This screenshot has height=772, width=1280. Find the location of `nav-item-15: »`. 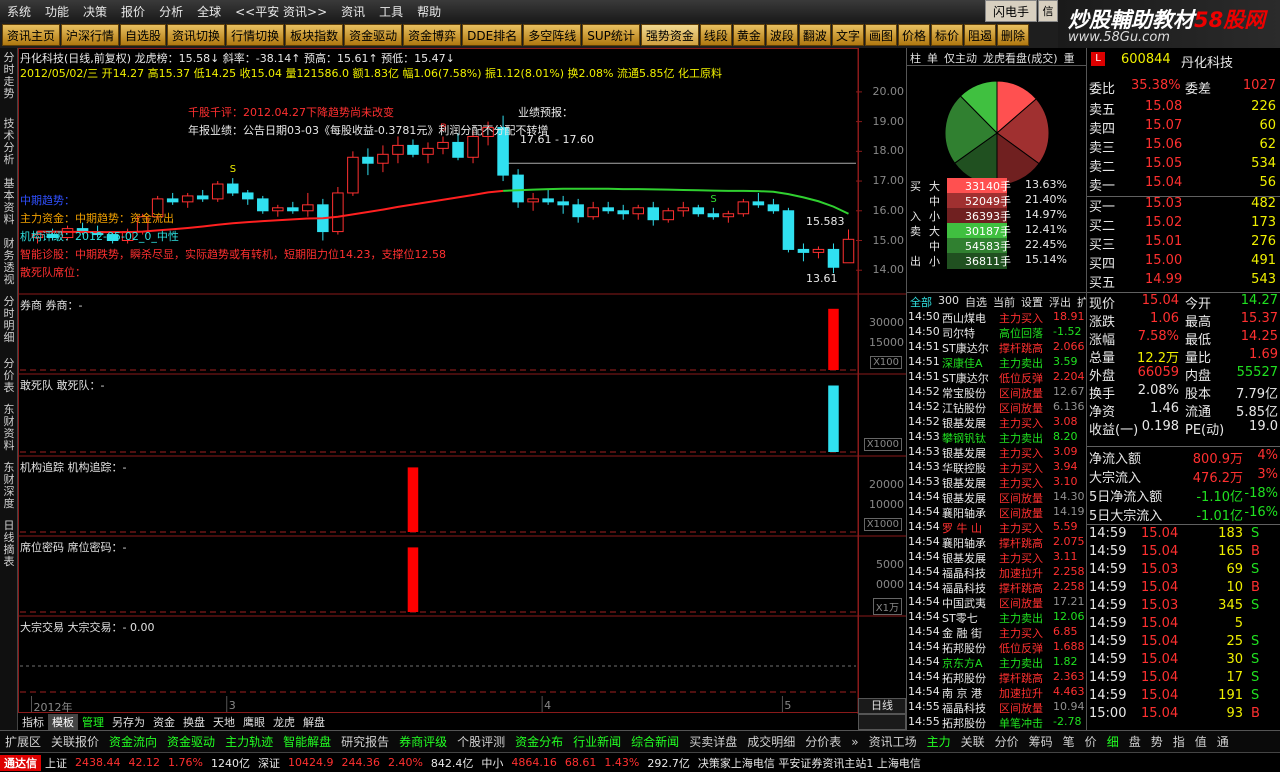

nav-item-15: » is located at coordinates (854, 742).